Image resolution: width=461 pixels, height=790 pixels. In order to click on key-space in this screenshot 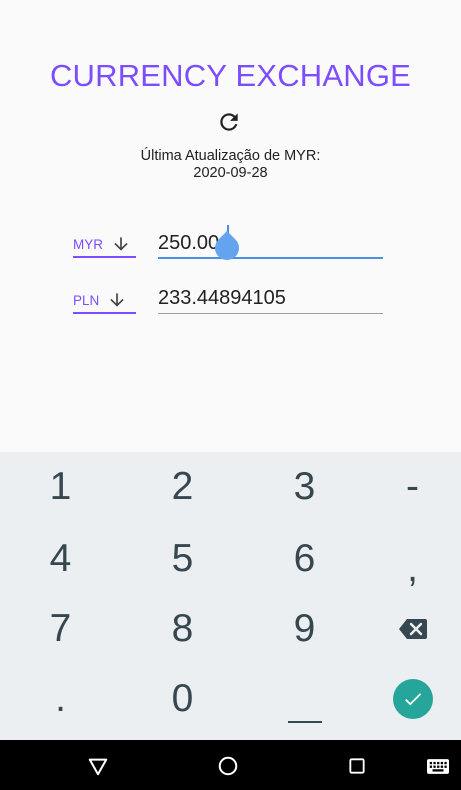, I will do `click(304, 699)`.